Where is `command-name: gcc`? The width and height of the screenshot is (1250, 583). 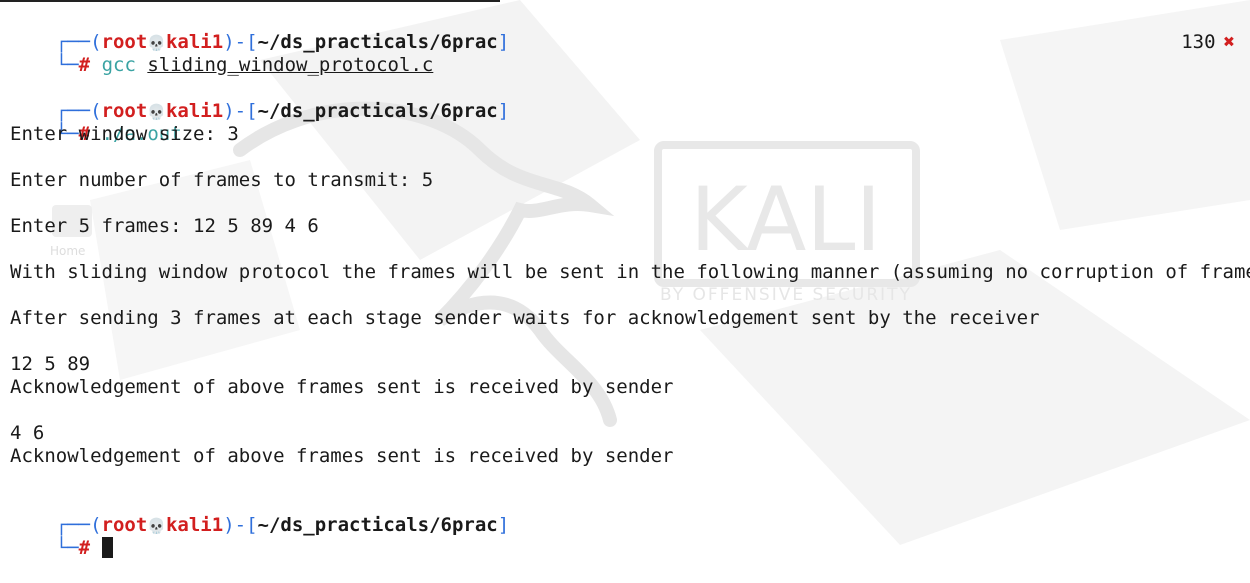
command-name: gcc is located at coordinates (118, 65).